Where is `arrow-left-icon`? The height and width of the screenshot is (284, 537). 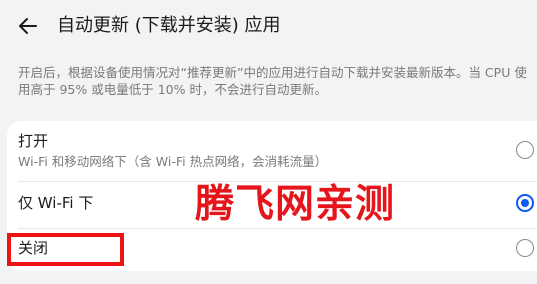 arrow-left-icon is located at coordinates (28, 26).